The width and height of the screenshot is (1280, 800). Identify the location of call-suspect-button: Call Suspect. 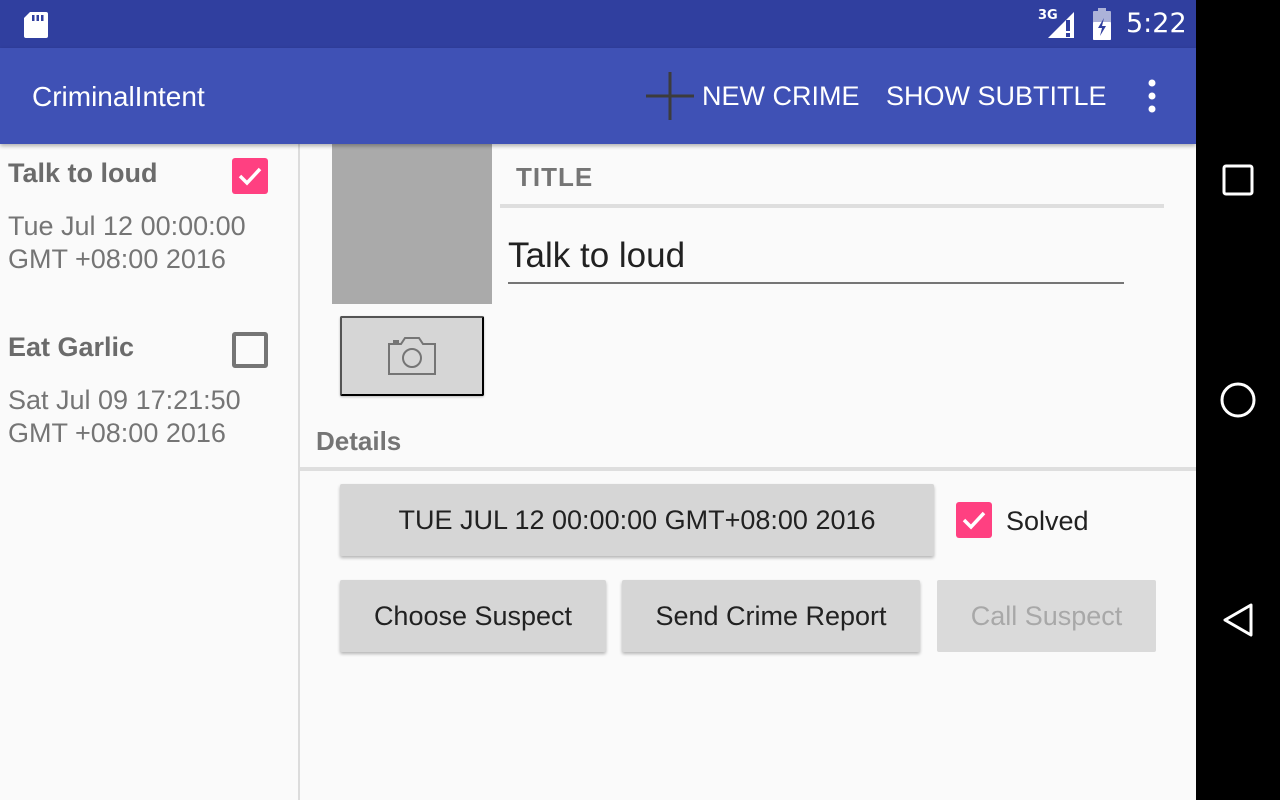
(1046, 616).